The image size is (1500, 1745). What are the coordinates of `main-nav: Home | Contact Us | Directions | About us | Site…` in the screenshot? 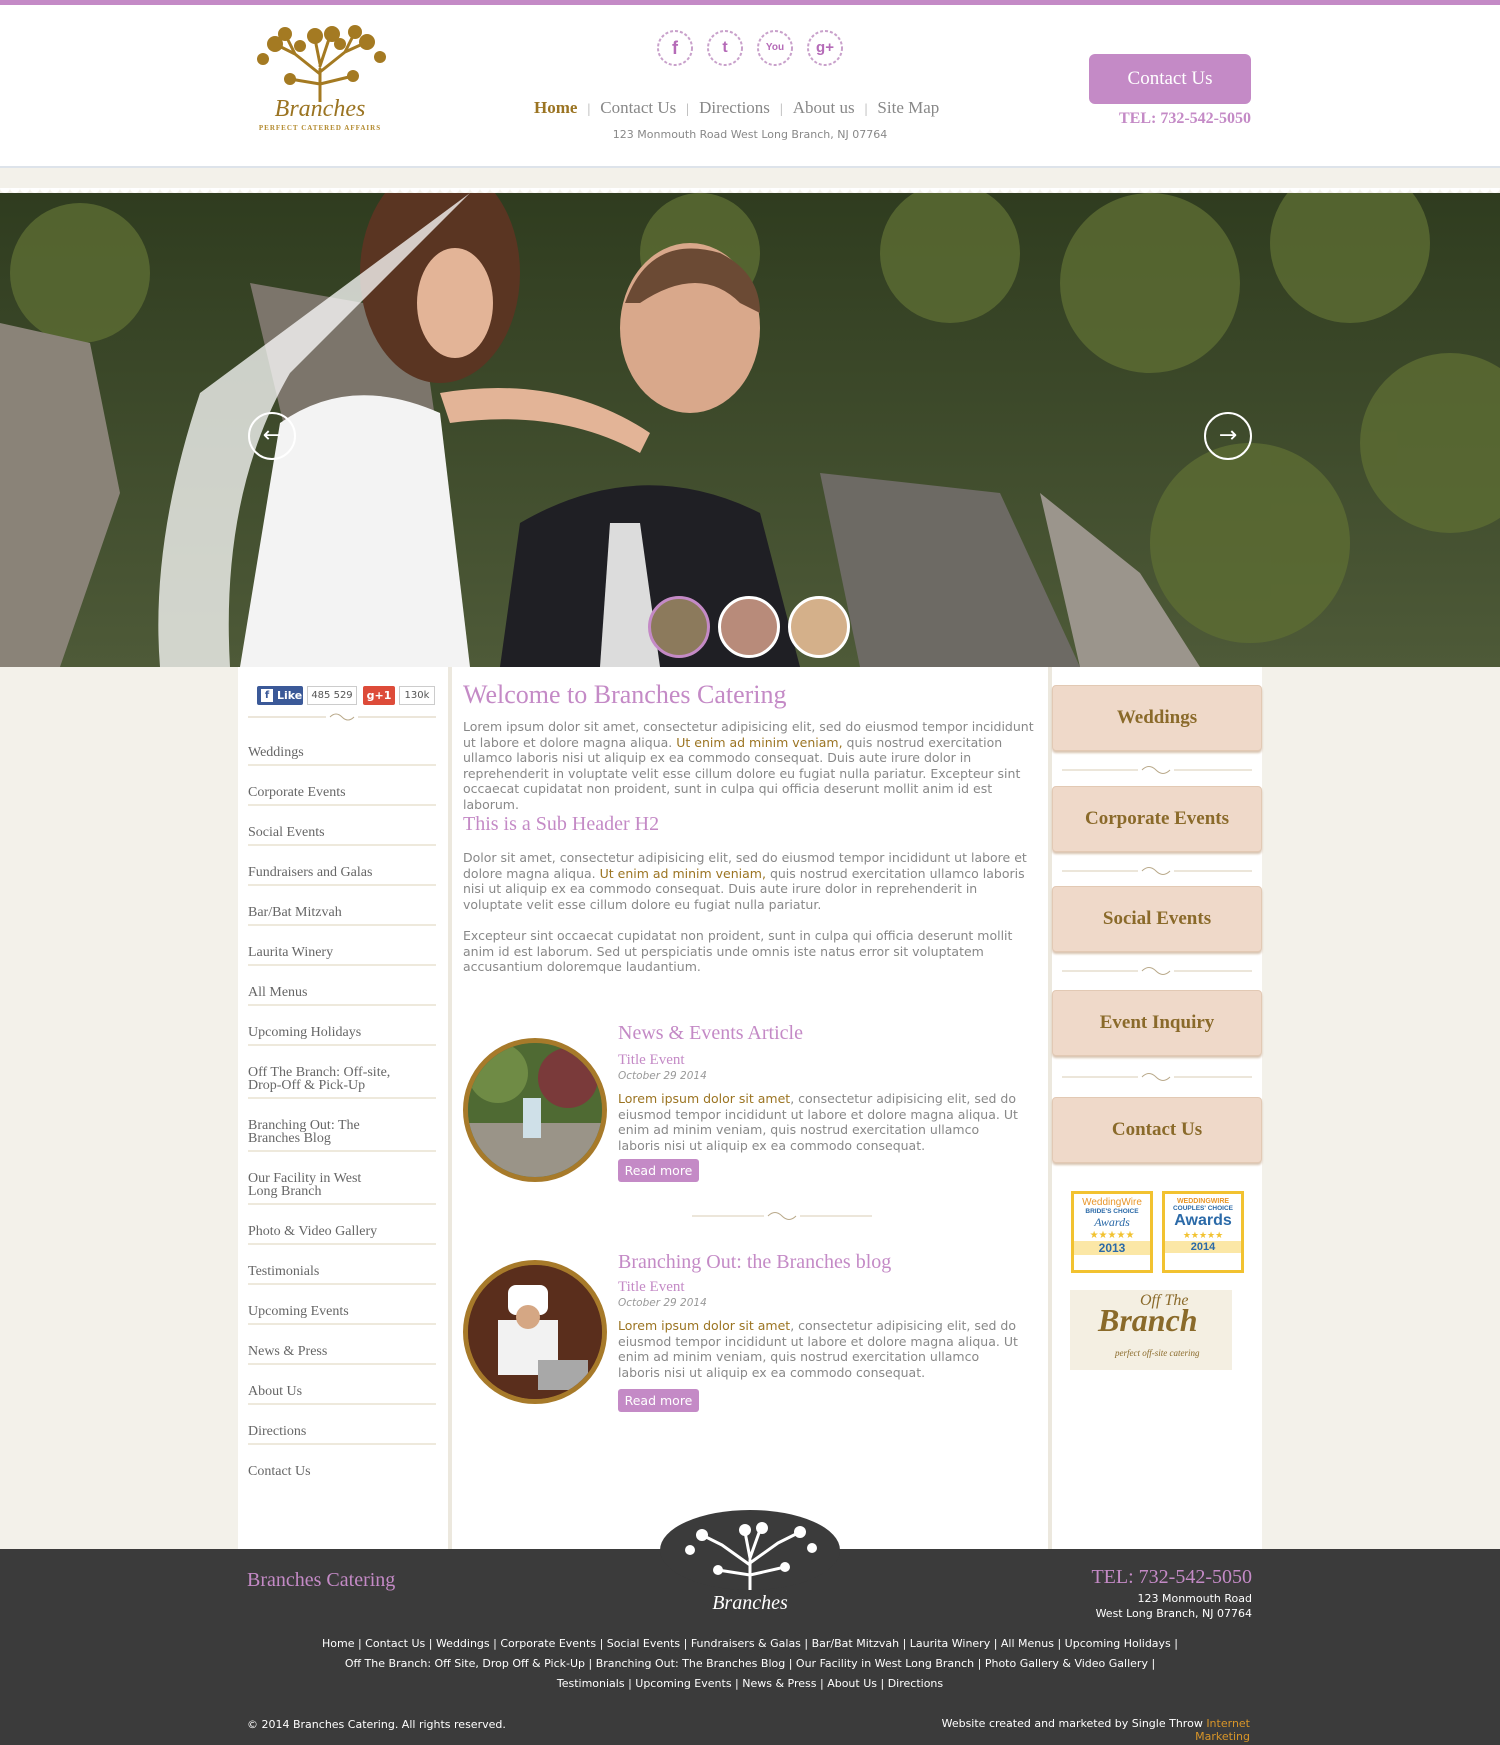 It's located at (737, 108).